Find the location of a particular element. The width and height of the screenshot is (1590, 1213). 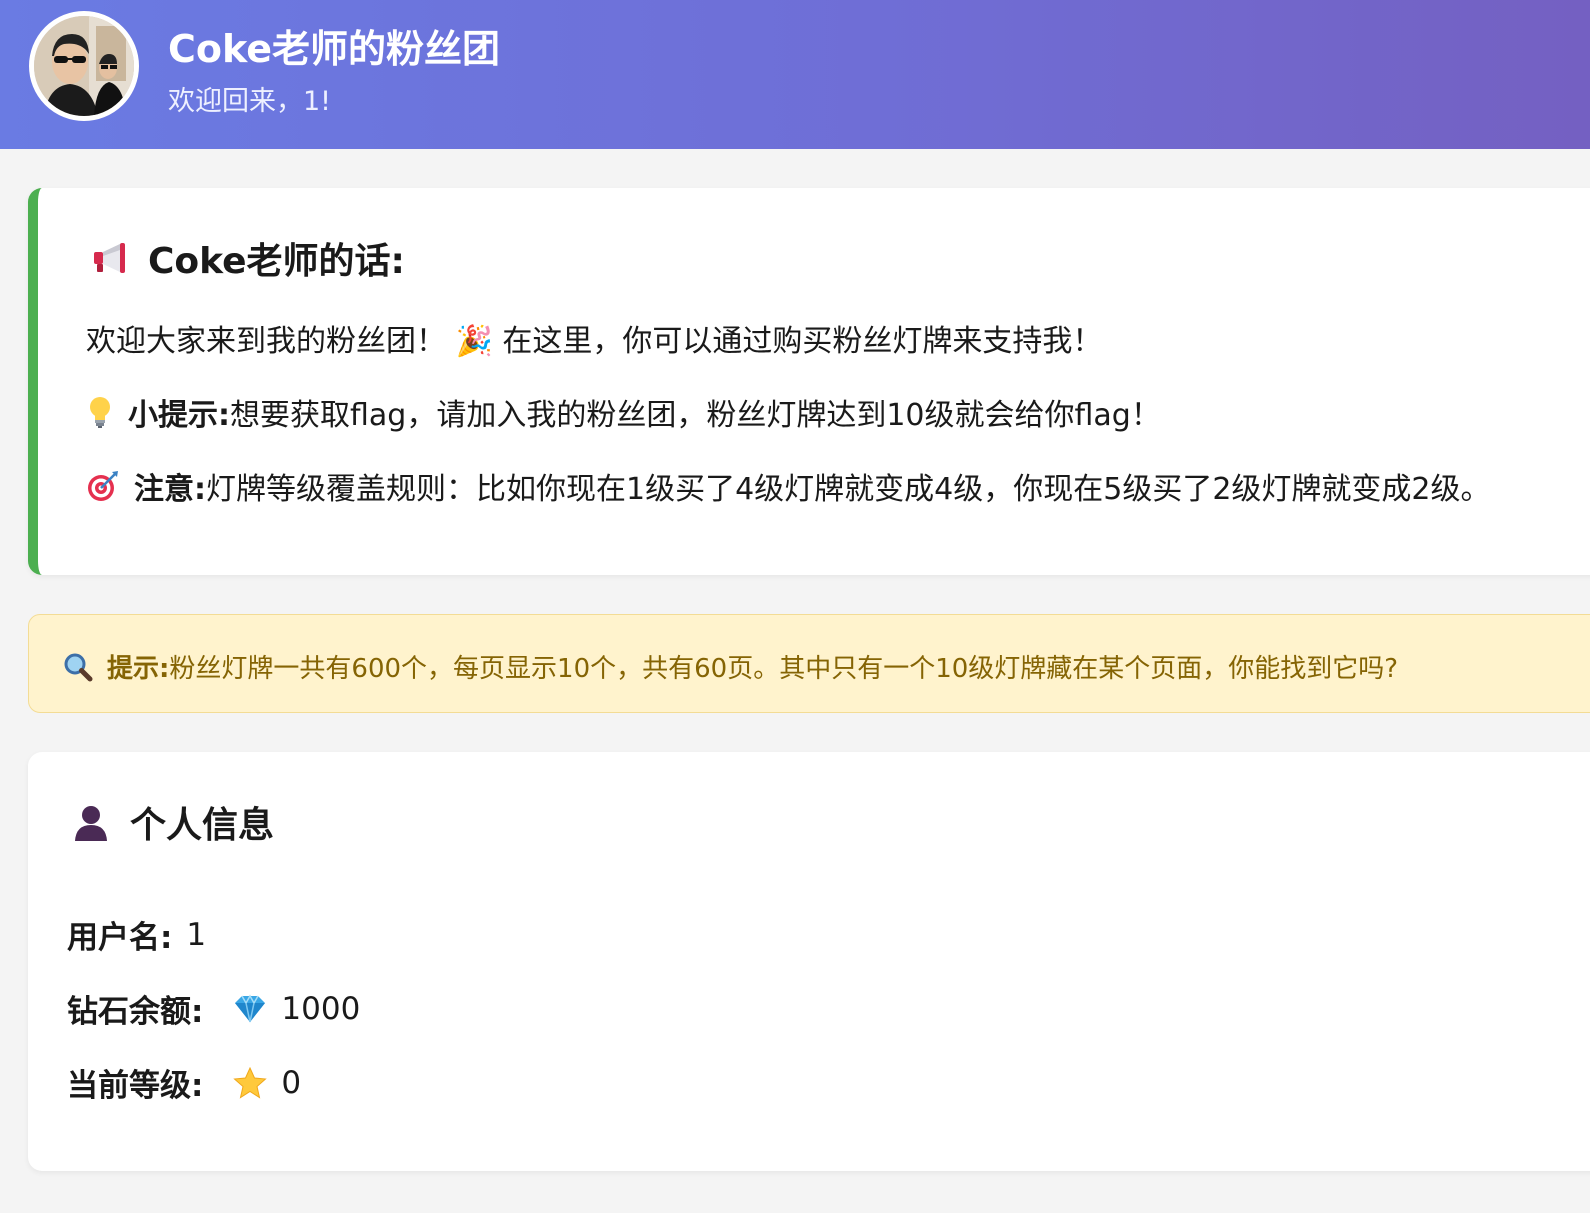

profile-title-text: 个人信息 is located at coordinates (202, 825).